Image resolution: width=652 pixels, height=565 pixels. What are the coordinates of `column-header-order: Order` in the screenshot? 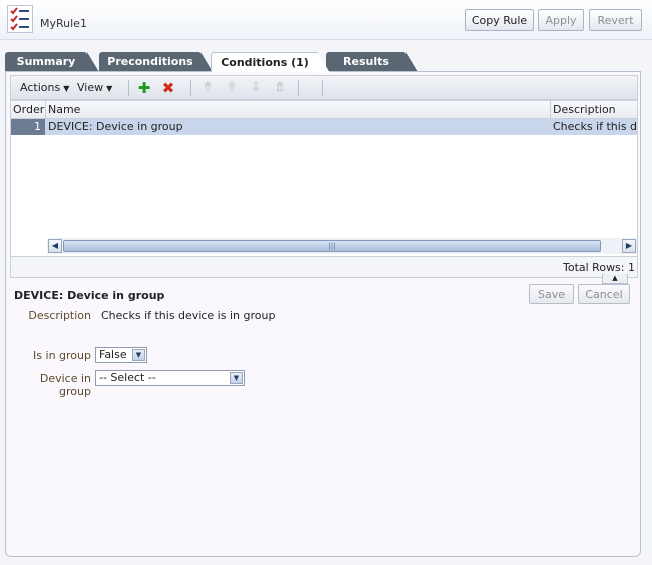 It's located at (28, 110).